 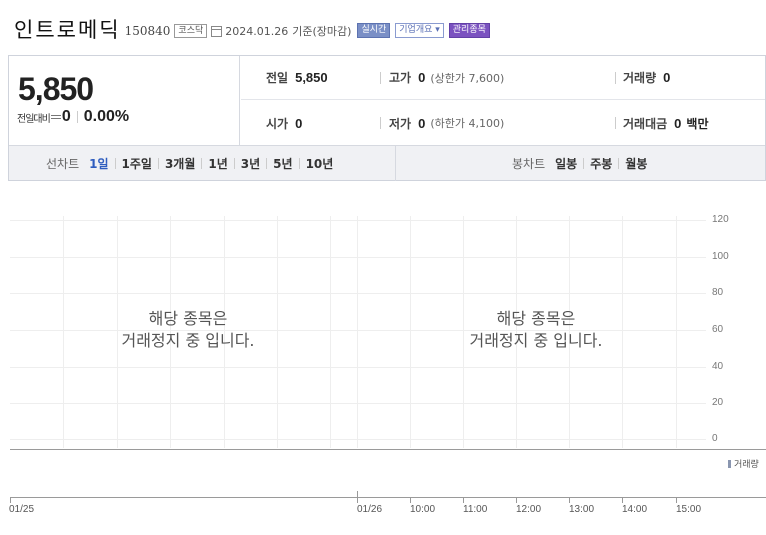 I want to click on stock-name: 인트로메딕, so click(x=67, y=30).